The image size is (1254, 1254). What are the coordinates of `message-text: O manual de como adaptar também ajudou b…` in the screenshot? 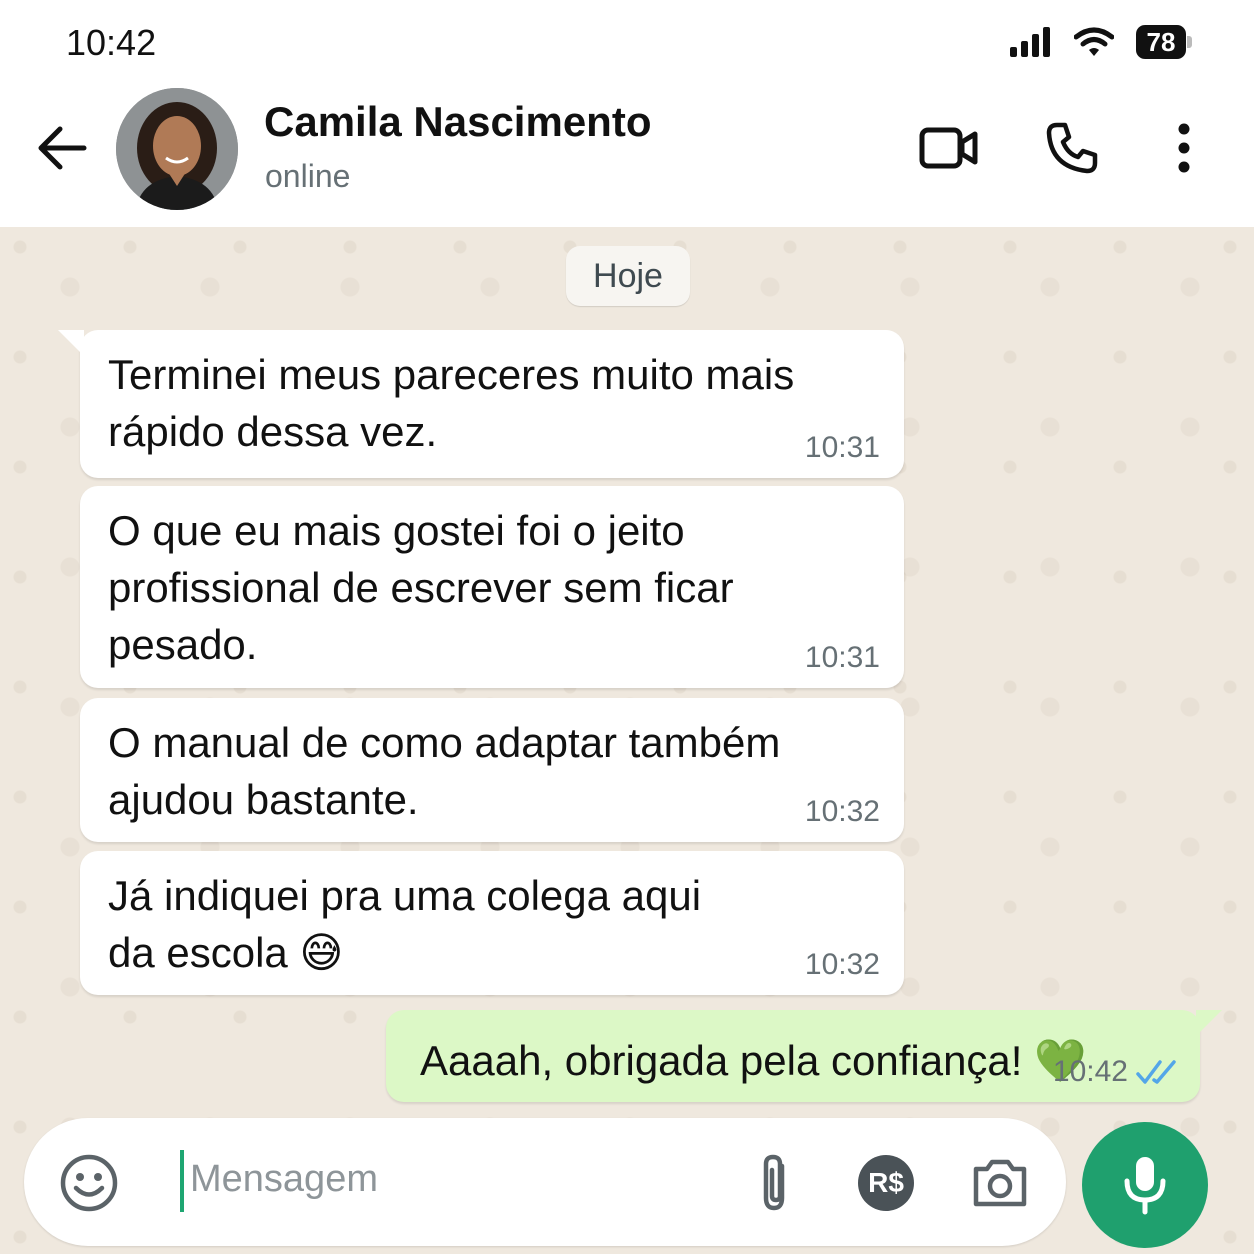 It's located at (444, 771).